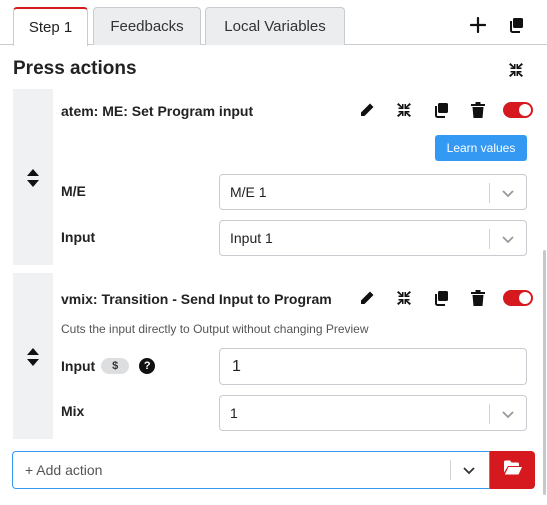 The width and height of the screenshot is (547, 505). What do you see at coordinates (64, 470) in the screenshot?
I see `add-action-placeholder: + Add action` at bounding box center [64, 470].